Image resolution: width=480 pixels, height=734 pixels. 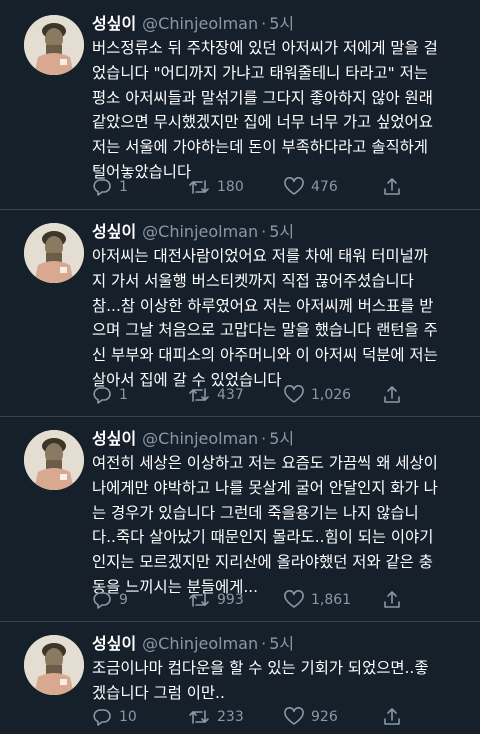 I want to click on reply-count: 10, so click(x=128, y=717).